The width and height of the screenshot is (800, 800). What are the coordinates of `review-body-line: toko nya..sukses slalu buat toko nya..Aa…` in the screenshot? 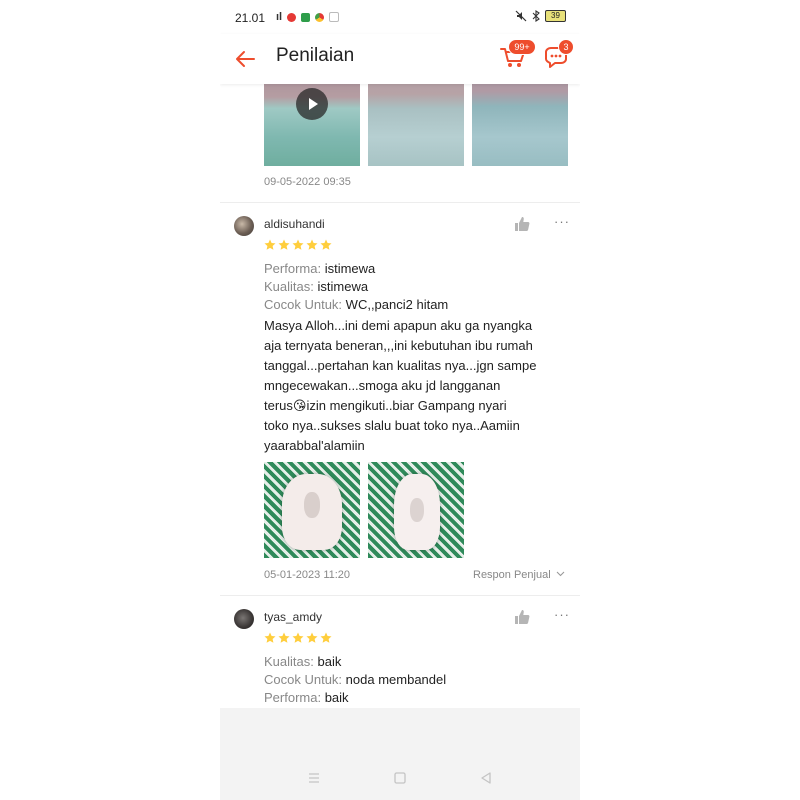 It's located at (392, 425).